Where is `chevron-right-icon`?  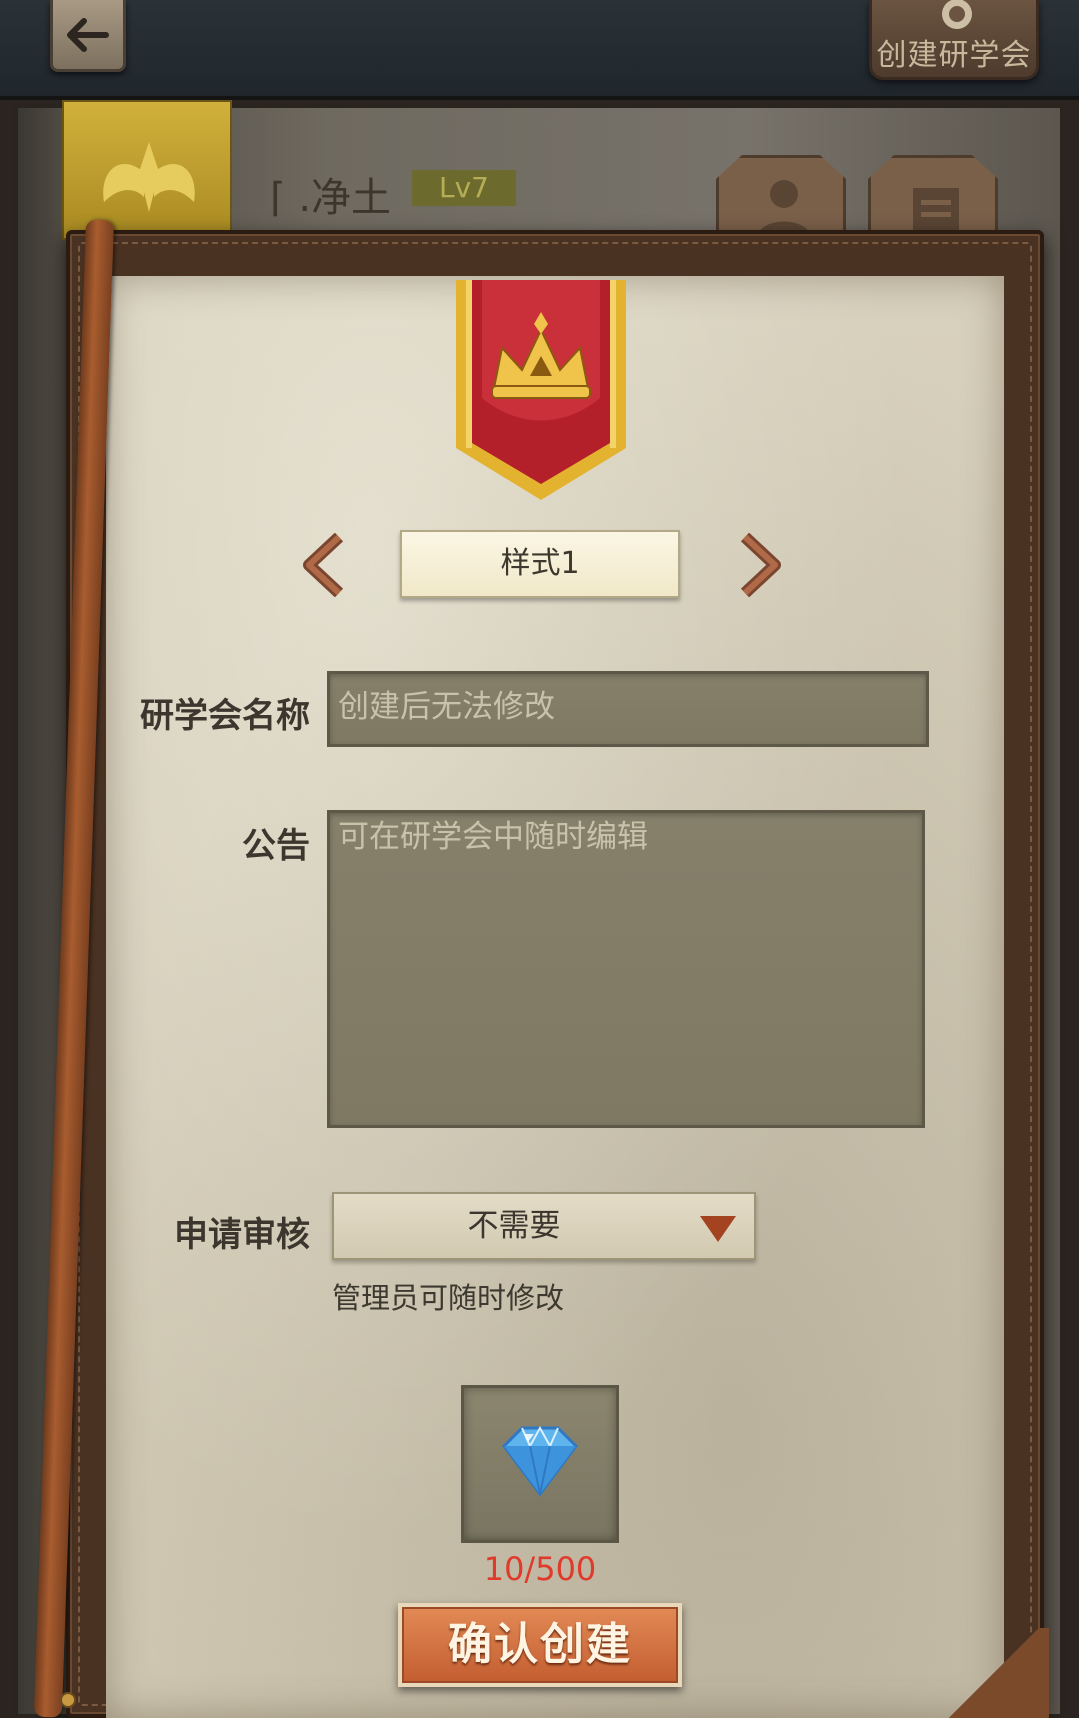
chevron-right-icon is located at coordinates (760, 565).